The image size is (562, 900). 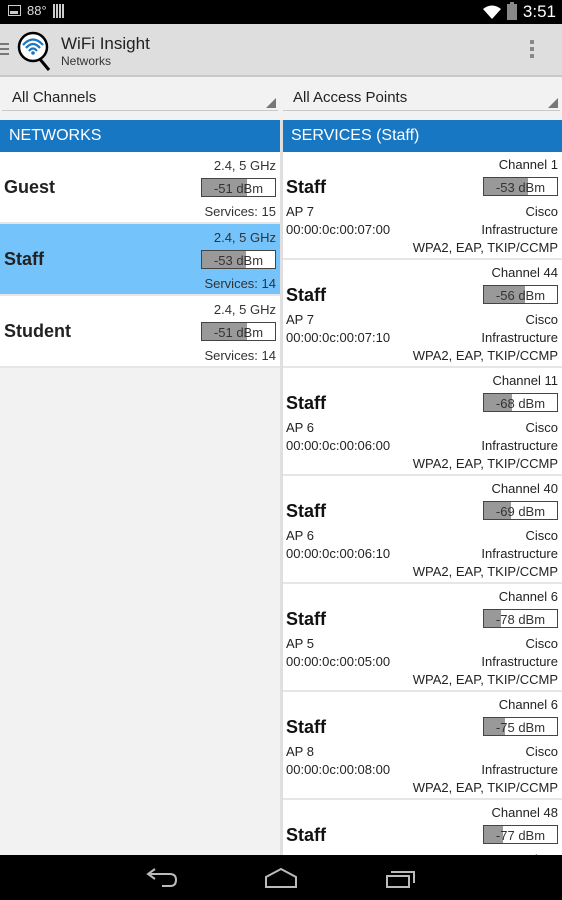 What do you see at coordinates (58, 10) in the screenshot?
I see `barcode-notification-icon` at bounding box center [58, 10].